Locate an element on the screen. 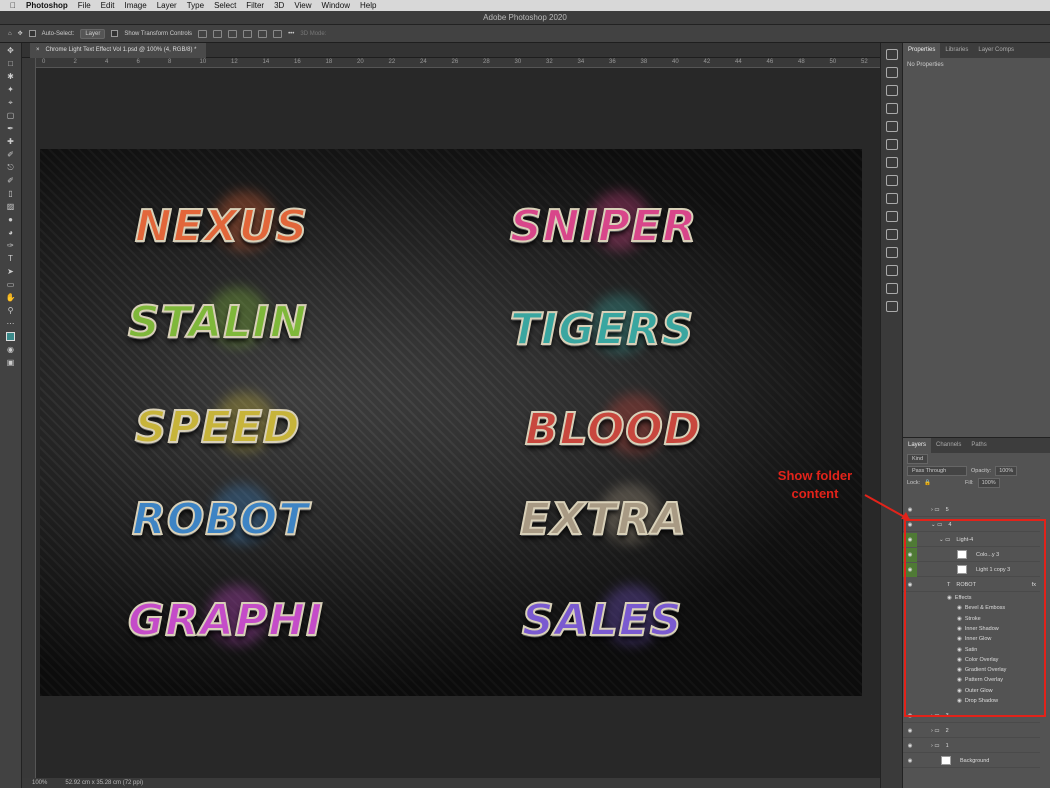  pen-tool-icon: ✑ is located at coordinates (11, 245).